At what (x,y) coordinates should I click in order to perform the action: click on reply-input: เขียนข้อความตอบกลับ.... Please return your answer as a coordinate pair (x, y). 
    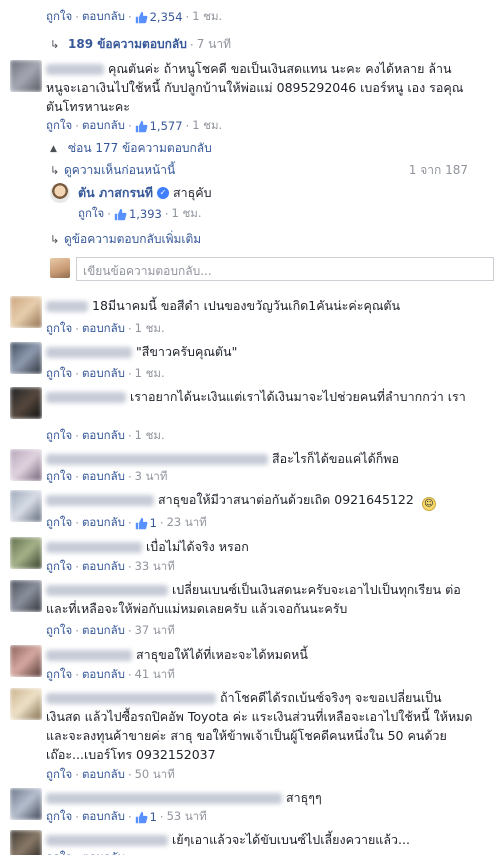
    Looking at the image, I should click on (285, 269).